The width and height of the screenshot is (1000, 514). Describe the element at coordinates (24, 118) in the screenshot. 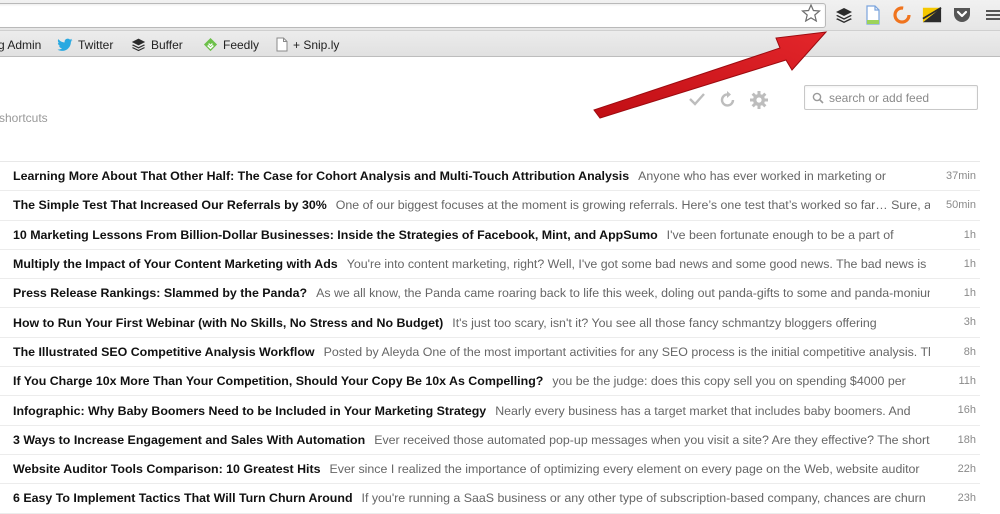

I see `shortcuts-link: shortcuts` at that location.